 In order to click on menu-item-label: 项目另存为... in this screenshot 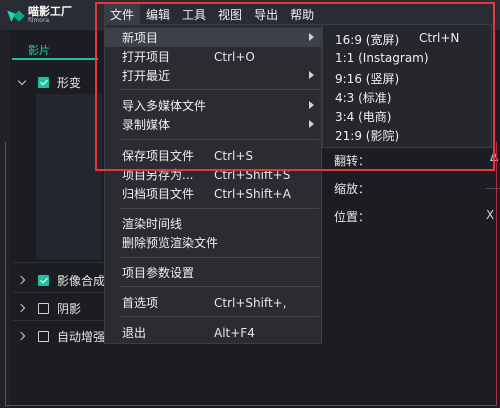, I will do `click(158, 175)`.